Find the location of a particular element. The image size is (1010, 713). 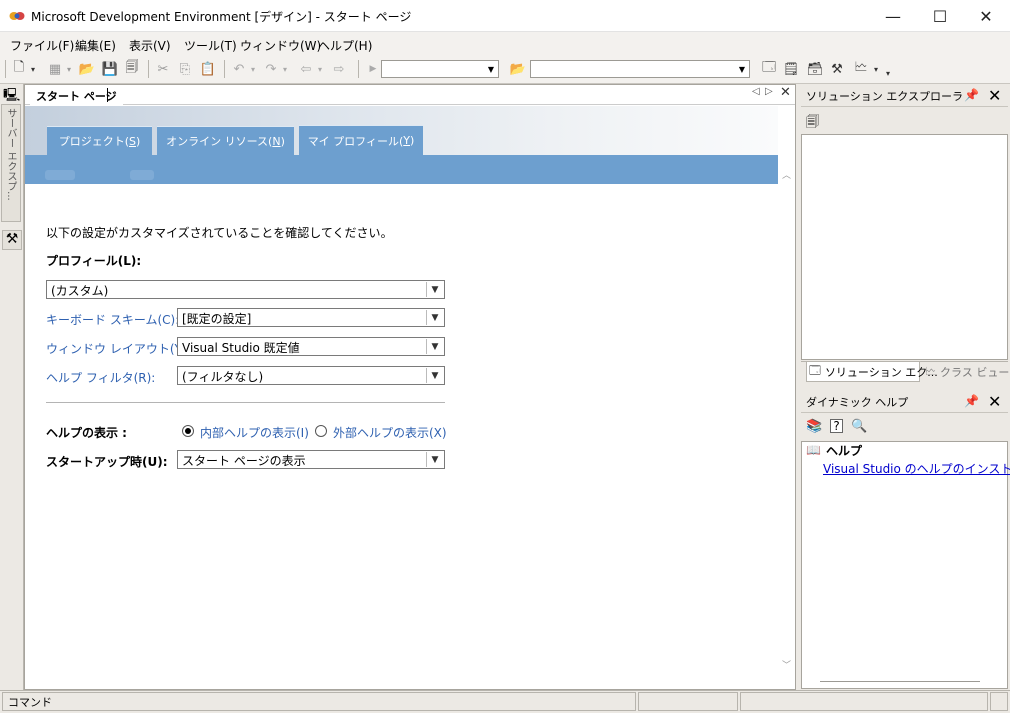

startup-select: スタート ページの表示 ▼ is located at coordinates (311, 459).